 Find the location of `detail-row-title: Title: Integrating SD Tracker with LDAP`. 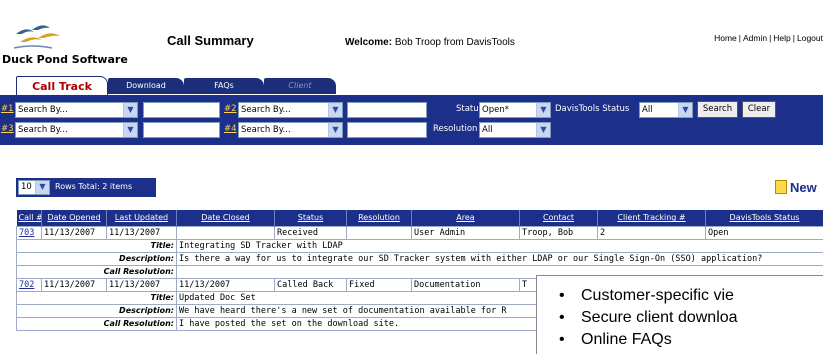

detail-row-title: Title: Integrating SD Tracker with LDAP is located at coordinates (419, 245).